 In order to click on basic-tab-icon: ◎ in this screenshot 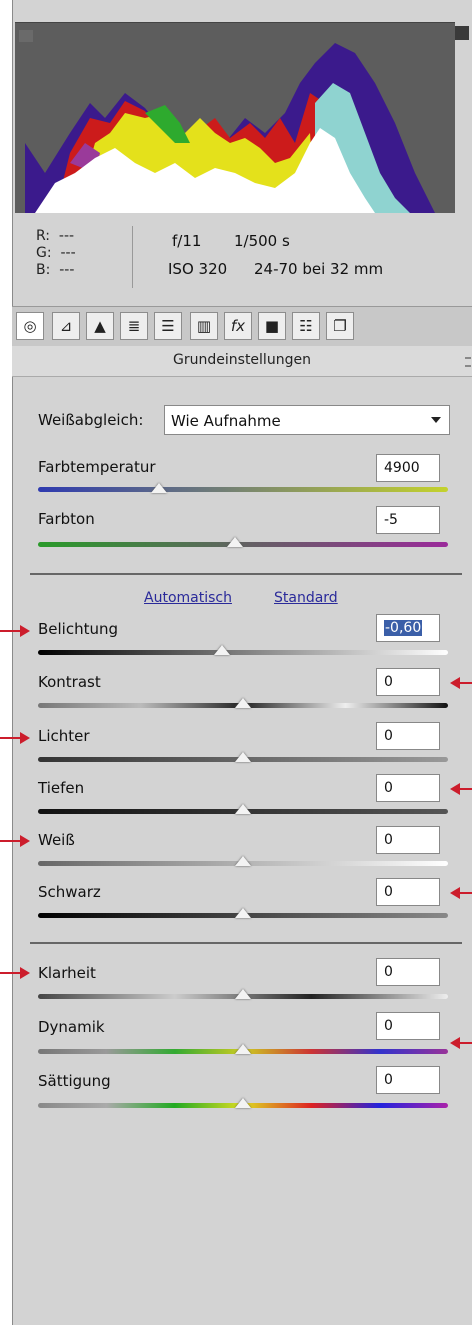, I will do `click(30, 326)`.